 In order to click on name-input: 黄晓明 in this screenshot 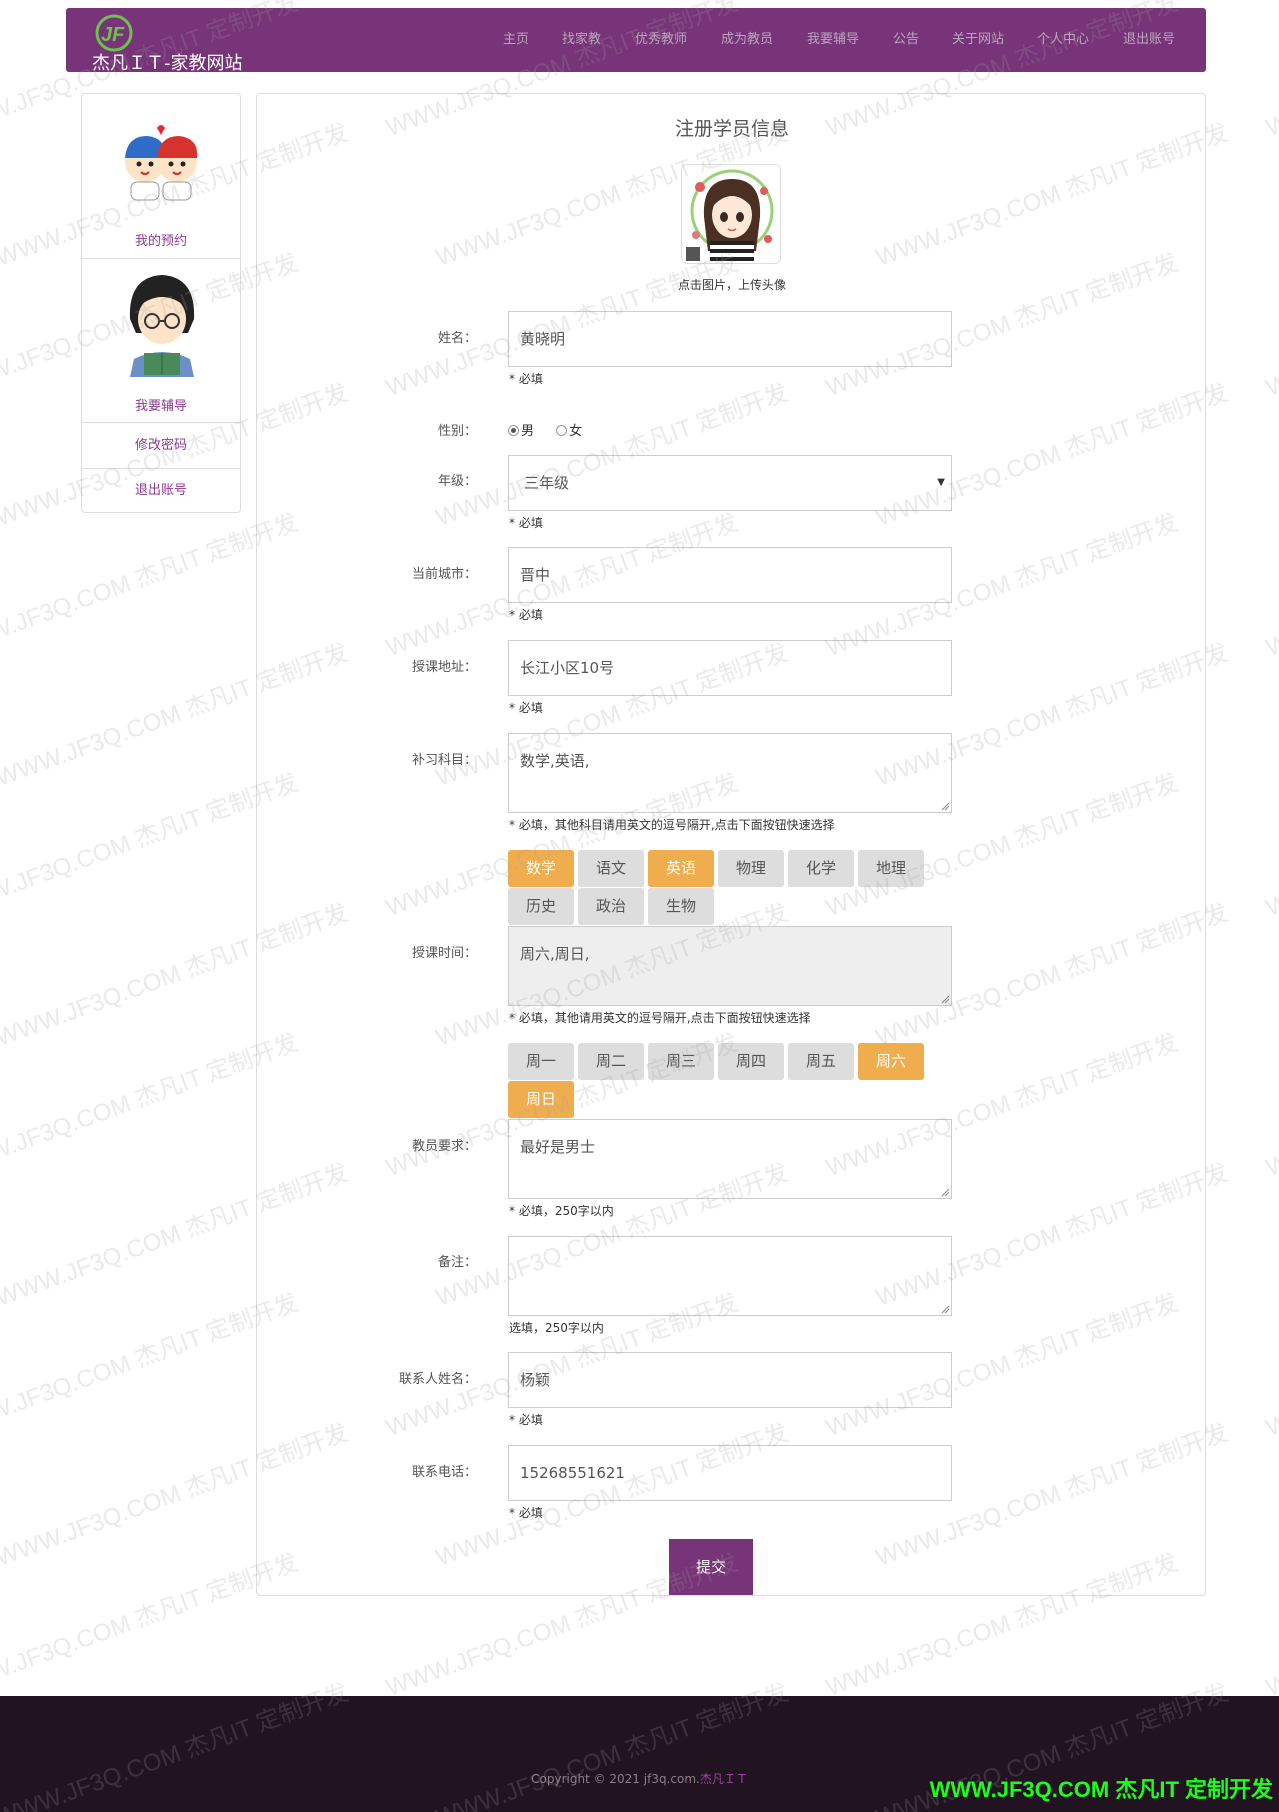, I will do `click(730, 339)`.